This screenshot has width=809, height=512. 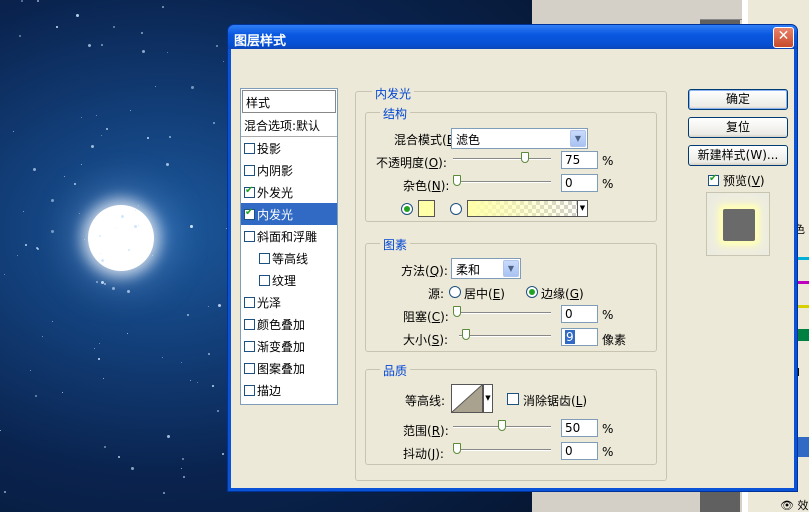 What do you see at coordinates (289, 101) in the screenshot?
I see `style-list-header: 样式` at bounding box center [289, 101].